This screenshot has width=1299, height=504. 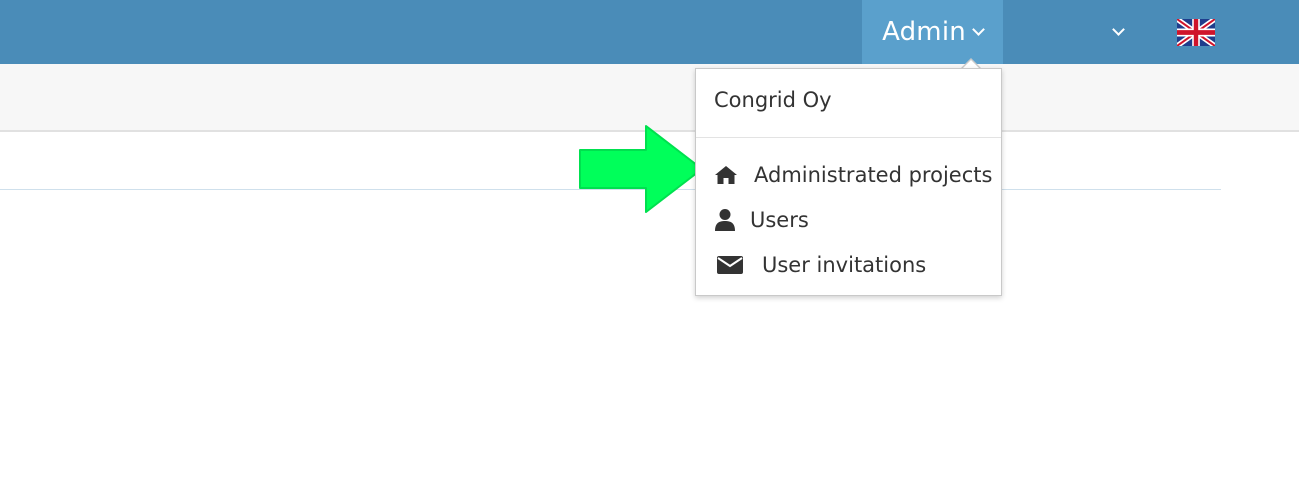 I want to click on menu-item-user-invitations: User invitations, so click(x=848, y=265).